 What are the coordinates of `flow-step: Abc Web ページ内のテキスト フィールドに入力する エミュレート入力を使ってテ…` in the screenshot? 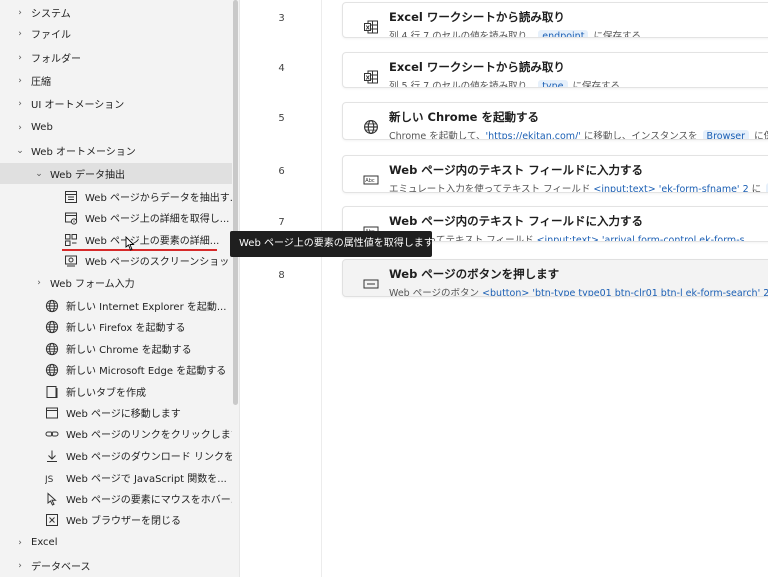 It's located at (555, 174).